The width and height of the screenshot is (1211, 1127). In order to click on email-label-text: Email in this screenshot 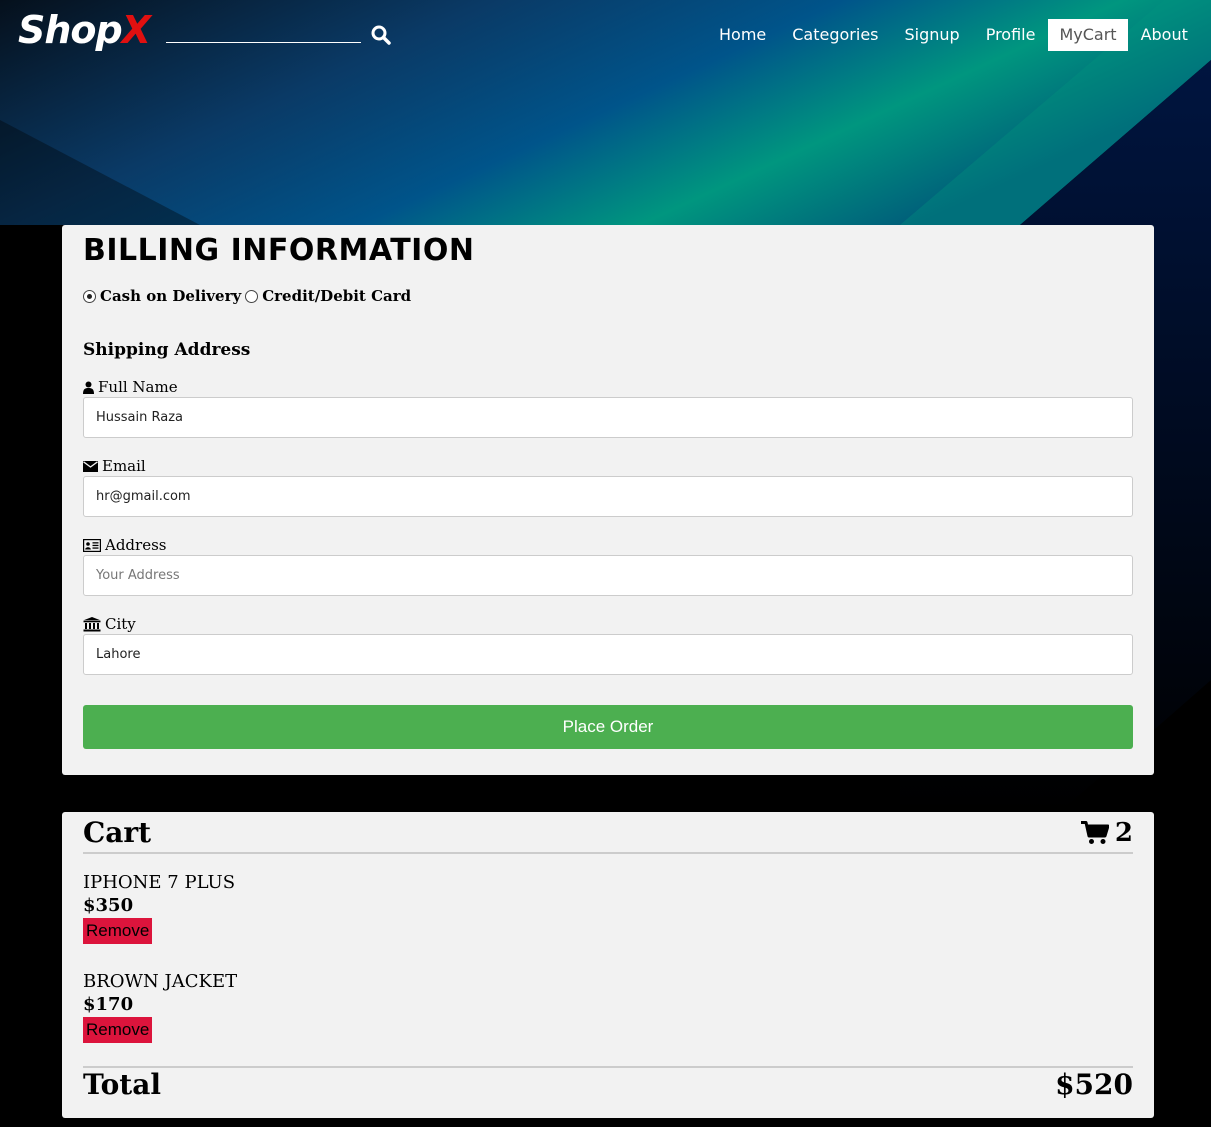, I will do `click(124, 466)`.